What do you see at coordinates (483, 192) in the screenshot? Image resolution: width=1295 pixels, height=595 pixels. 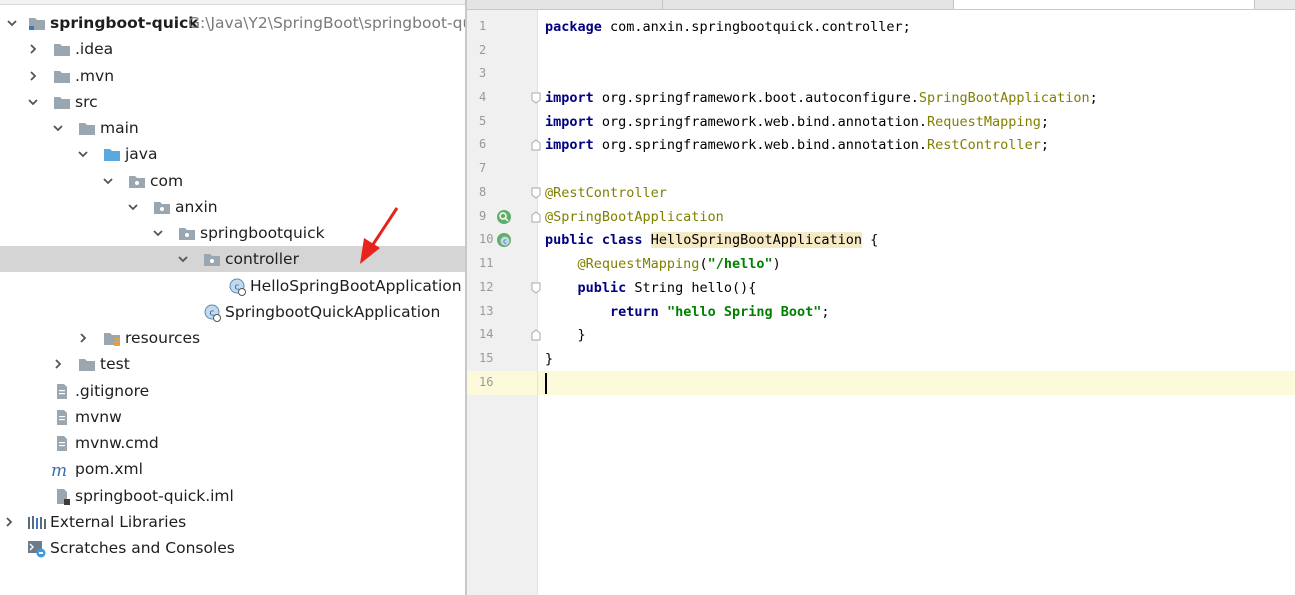 I see `line-number: 8` at bounding box center [483, 192].